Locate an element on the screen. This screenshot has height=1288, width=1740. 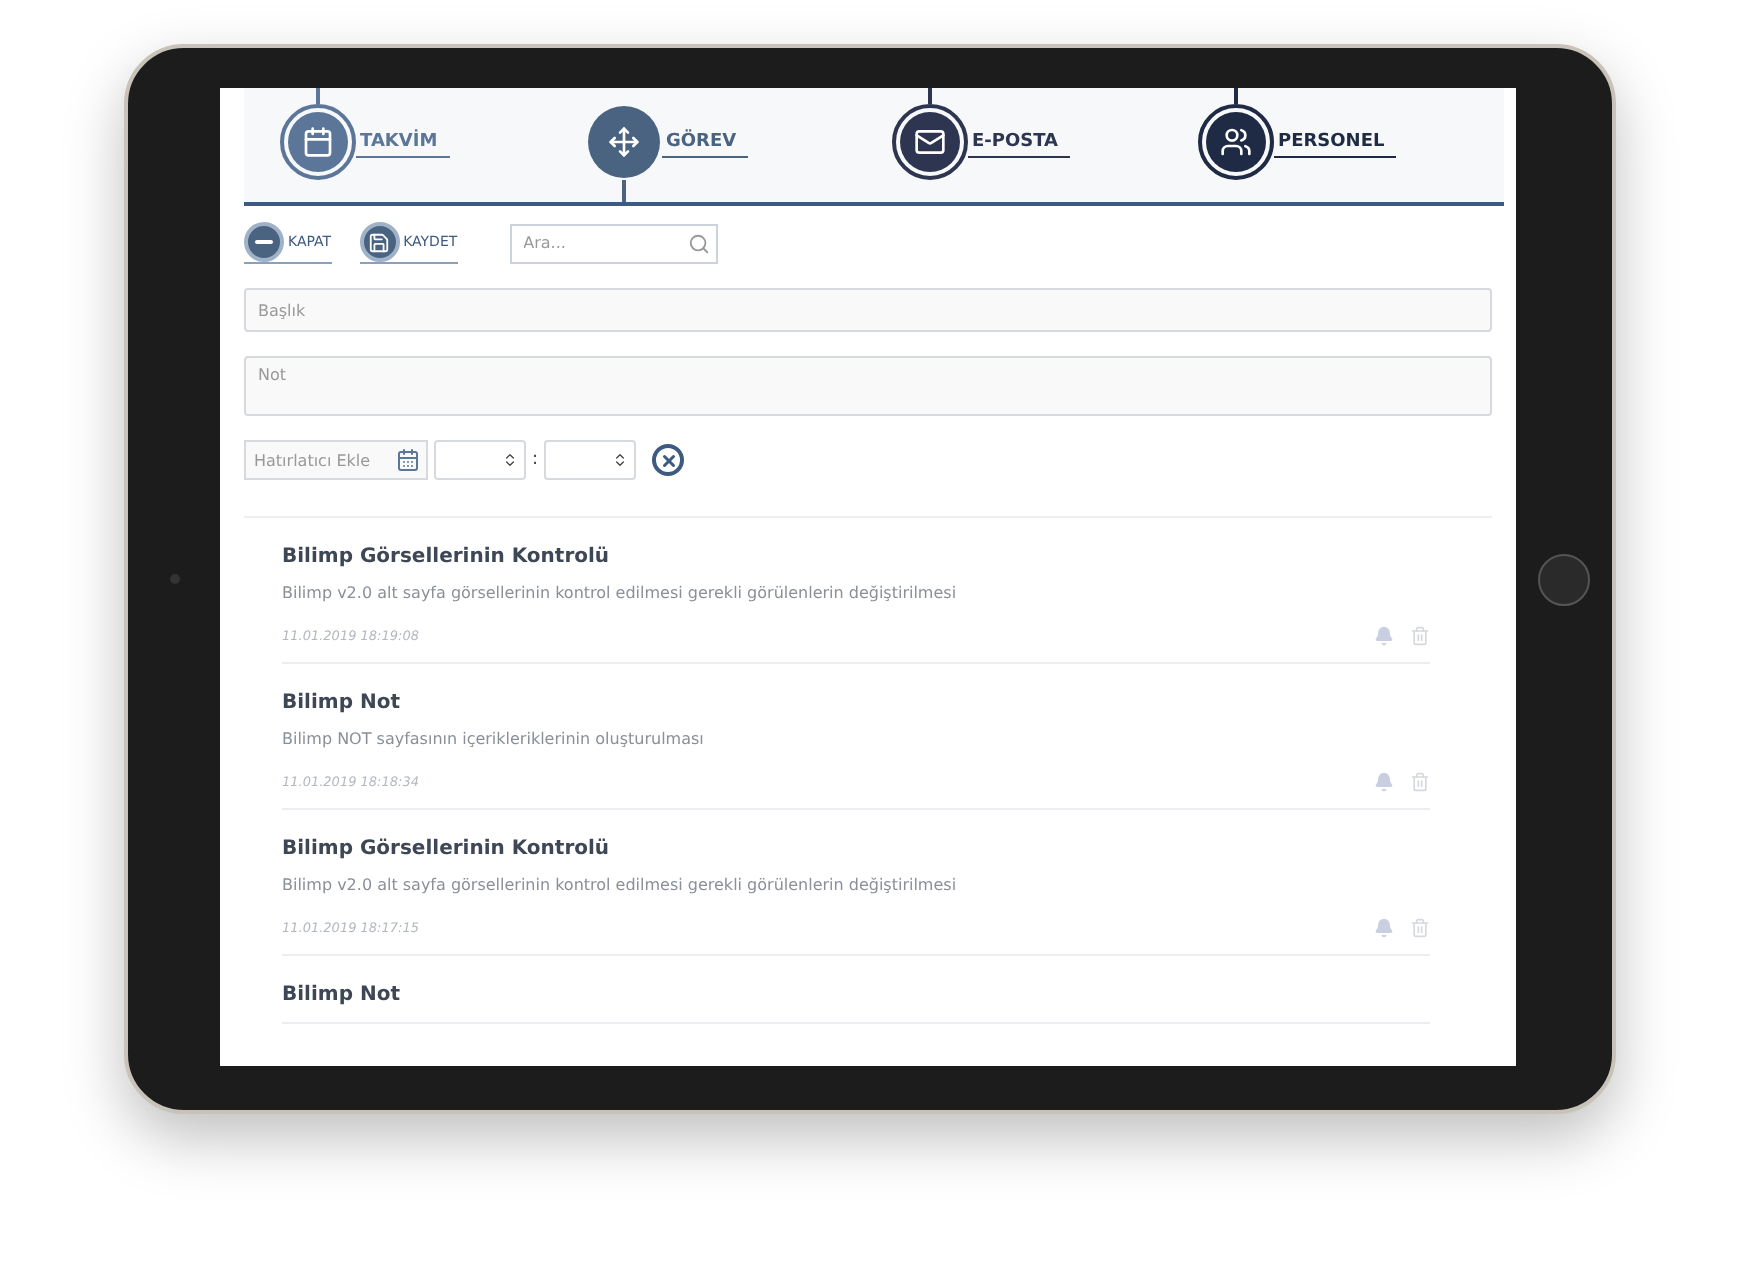
clear-button is located at coordinates (668, 460).